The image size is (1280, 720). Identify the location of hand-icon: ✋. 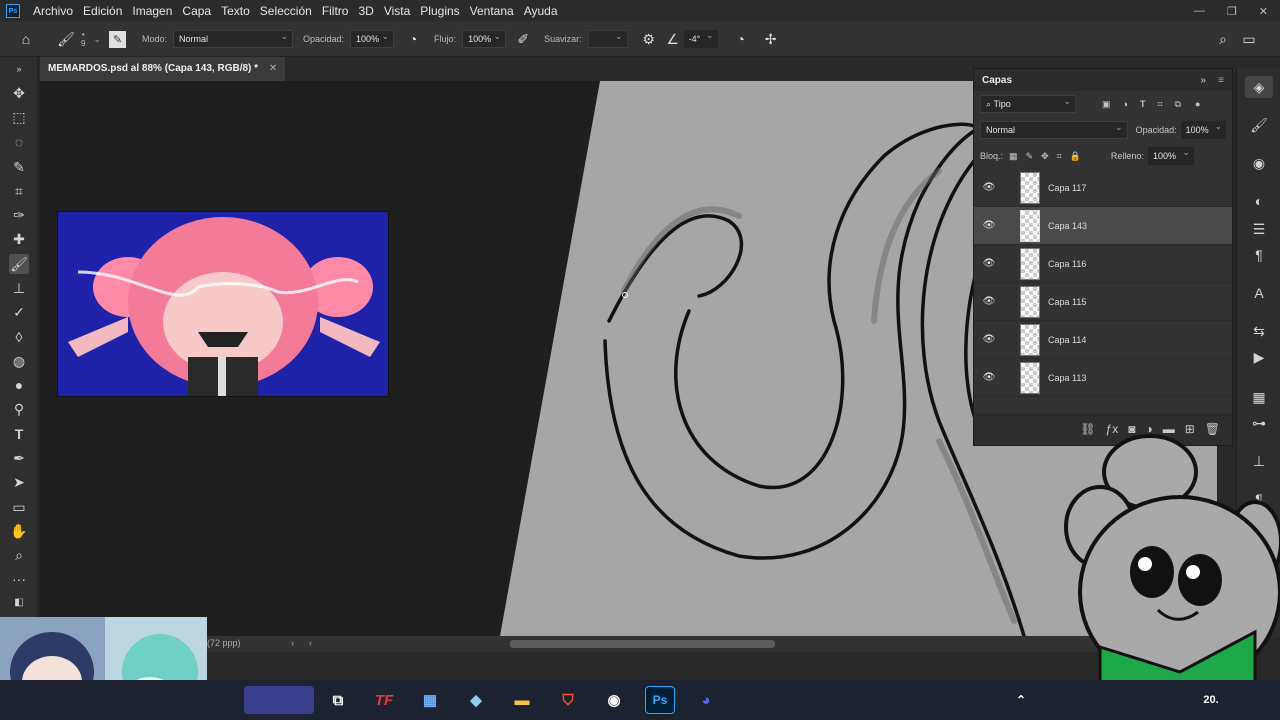
(19, 531).